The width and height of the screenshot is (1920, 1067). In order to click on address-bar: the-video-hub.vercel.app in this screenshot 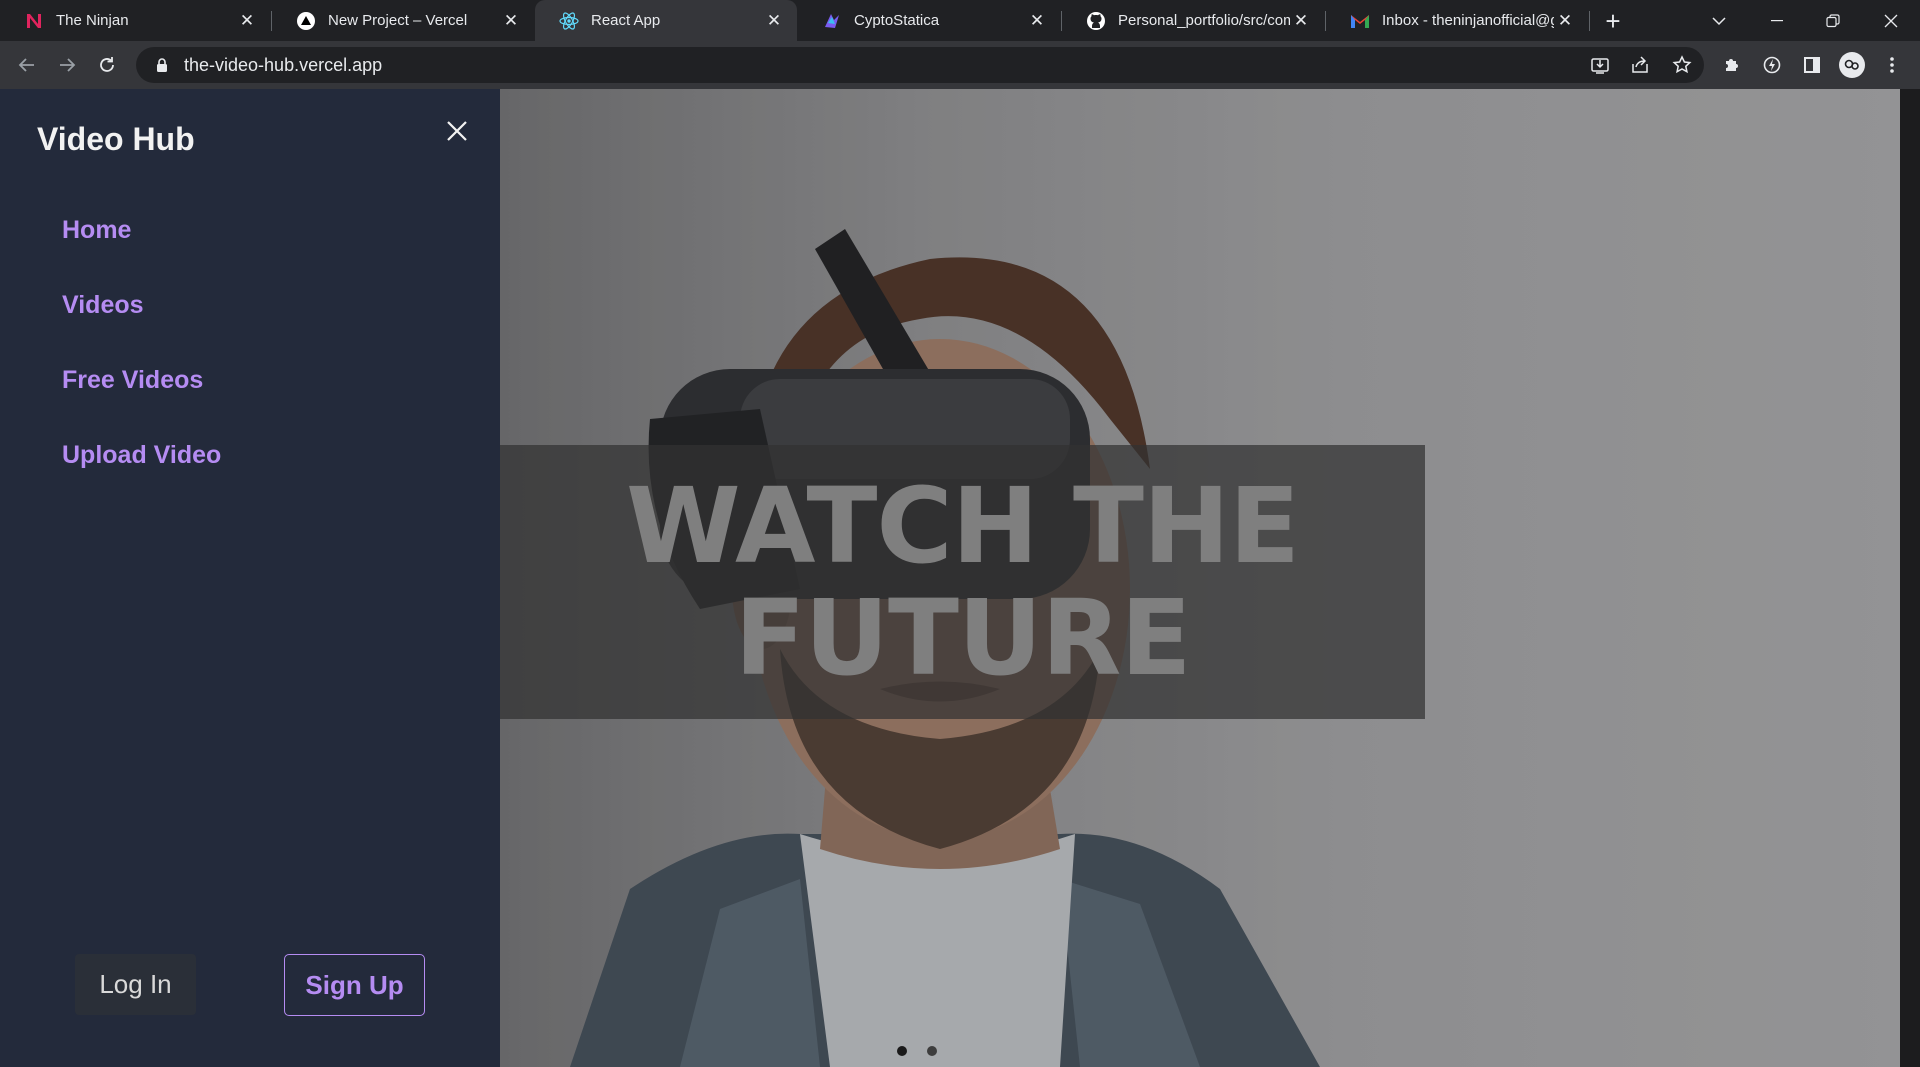, I will do `click(920, 65)`.